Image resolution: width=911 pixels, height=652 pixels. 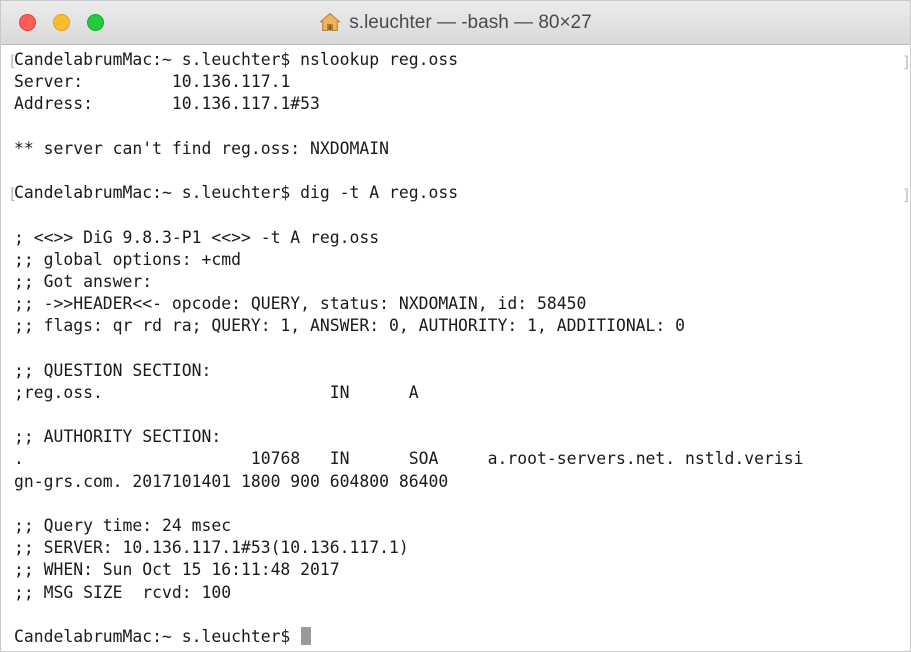 What do you see at coordinates (462, 149) in the screenshot?
I see `output-line: ** server can't find reg.oss: NXDOMAIN` at bounding box center [462, 149].